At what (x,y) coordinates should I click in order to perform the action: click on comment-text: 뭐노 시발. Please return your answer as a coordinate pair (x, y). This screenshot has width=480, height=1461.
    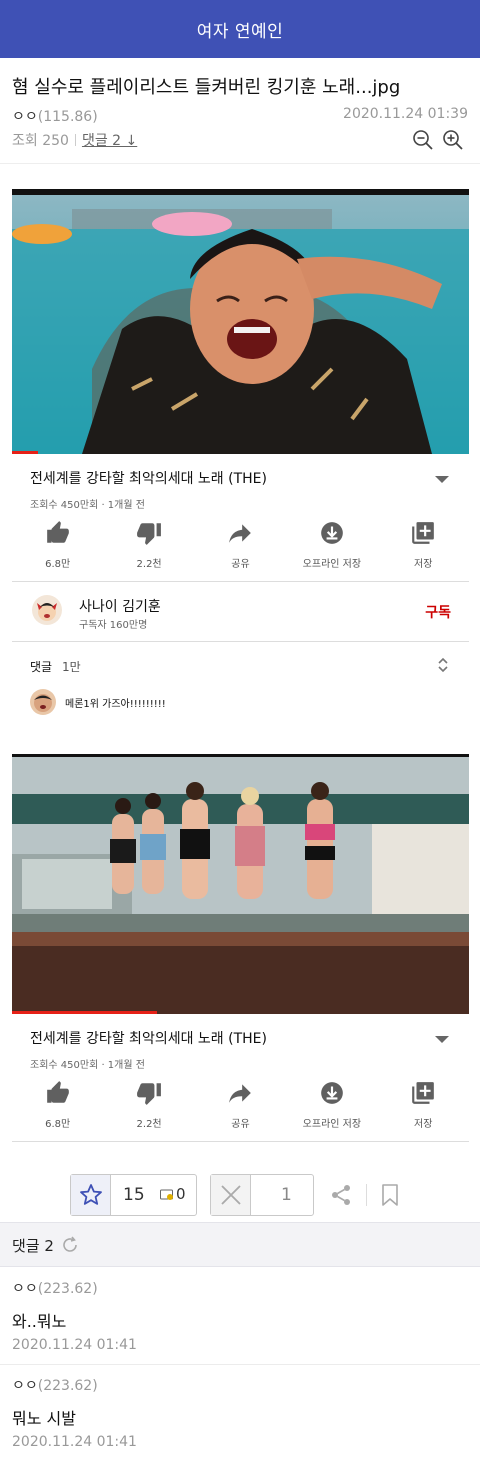
    Looking at the image, I should click on (44, 1418).